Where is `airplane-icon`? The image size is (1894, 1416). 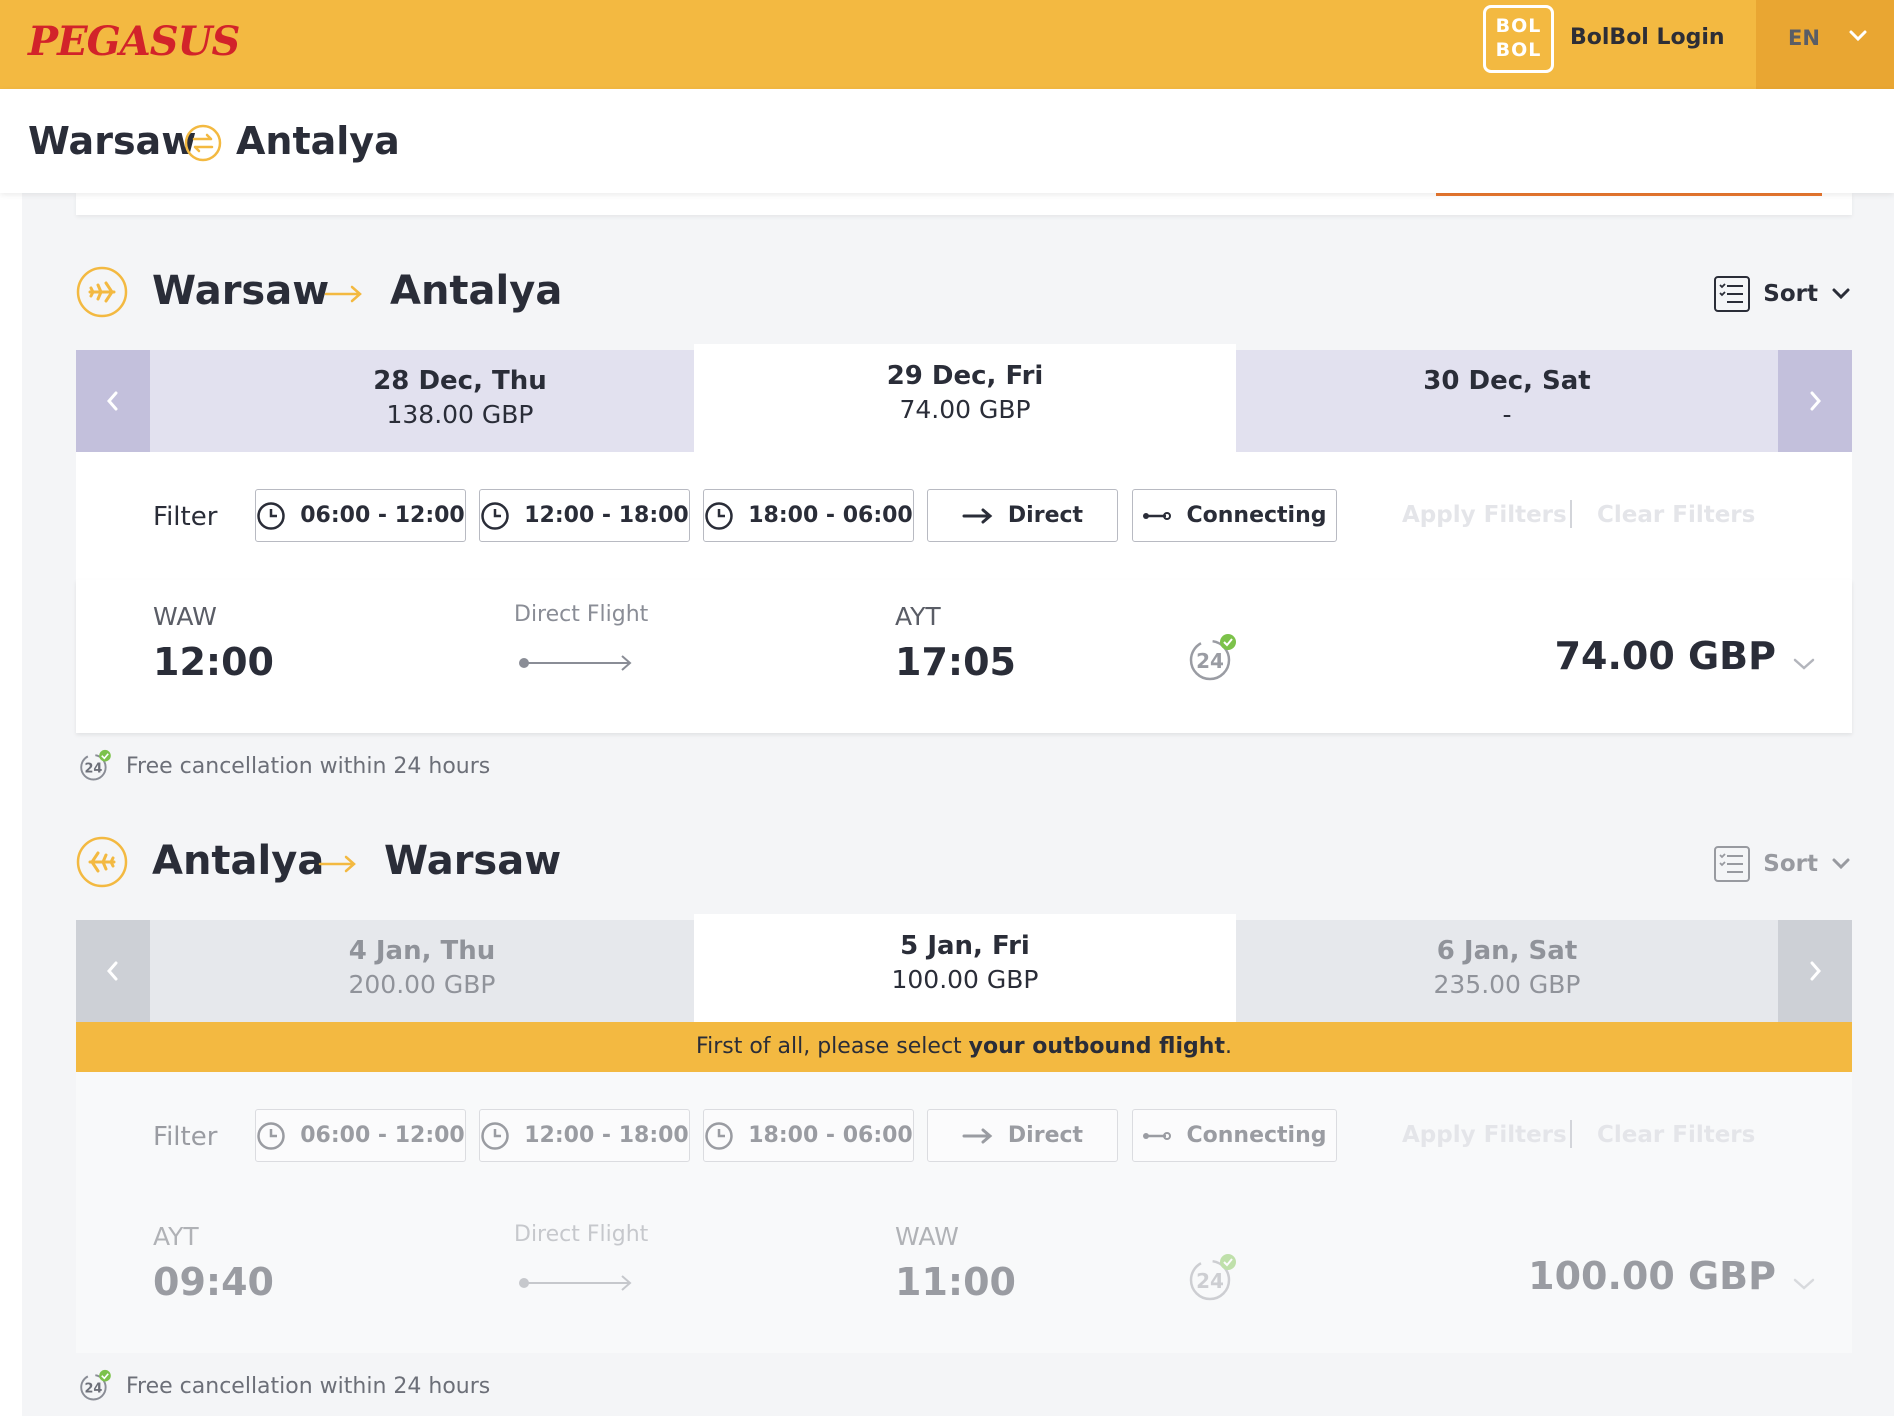 airplane-icon is located at coordinates (102, 862).